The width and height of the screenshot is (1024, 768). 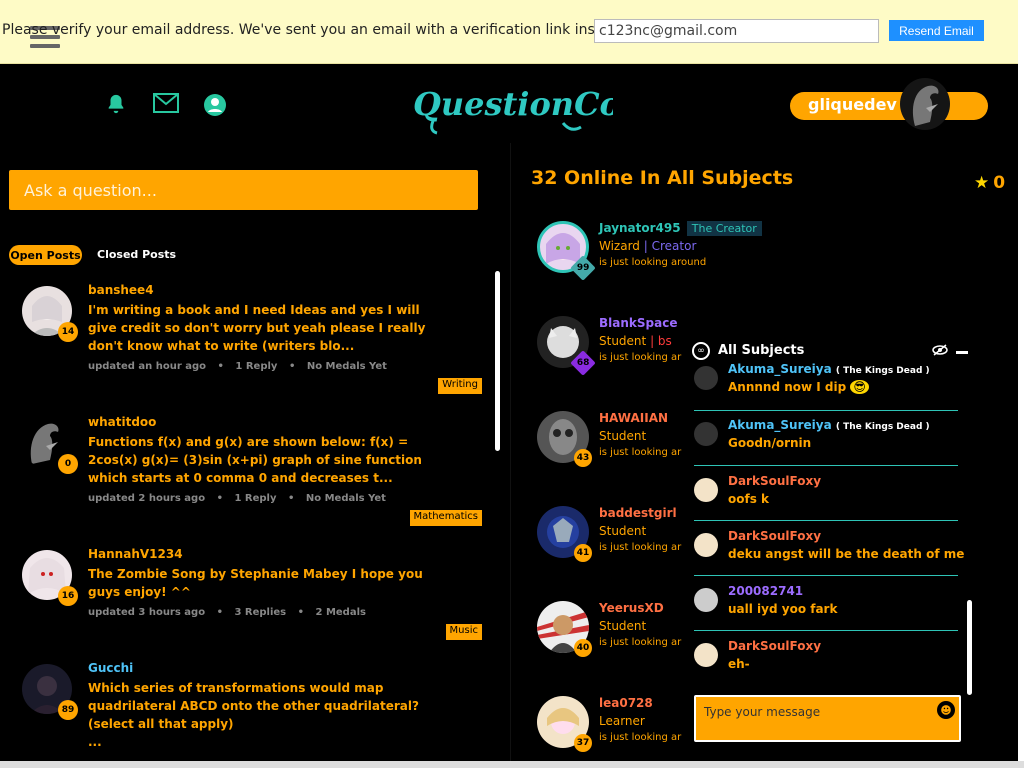 What do you see at coordinates (68, 710) in the screenshot?
I see `level-badge: 89` at bounding box center [68, 710].